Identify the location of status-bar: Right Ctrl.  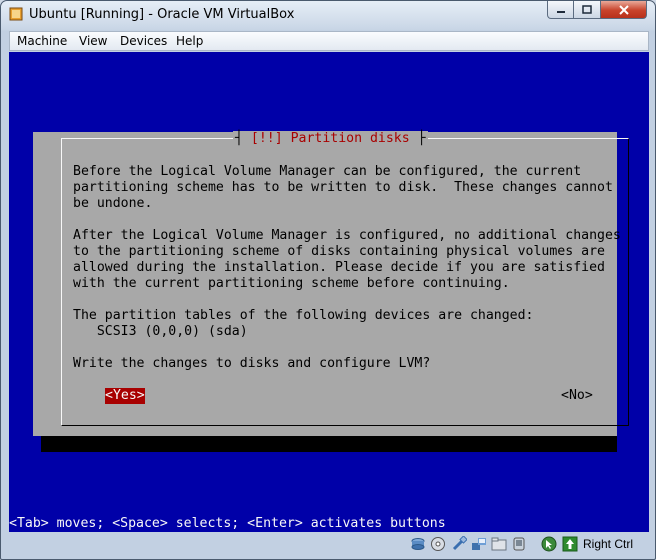
(329, 544).